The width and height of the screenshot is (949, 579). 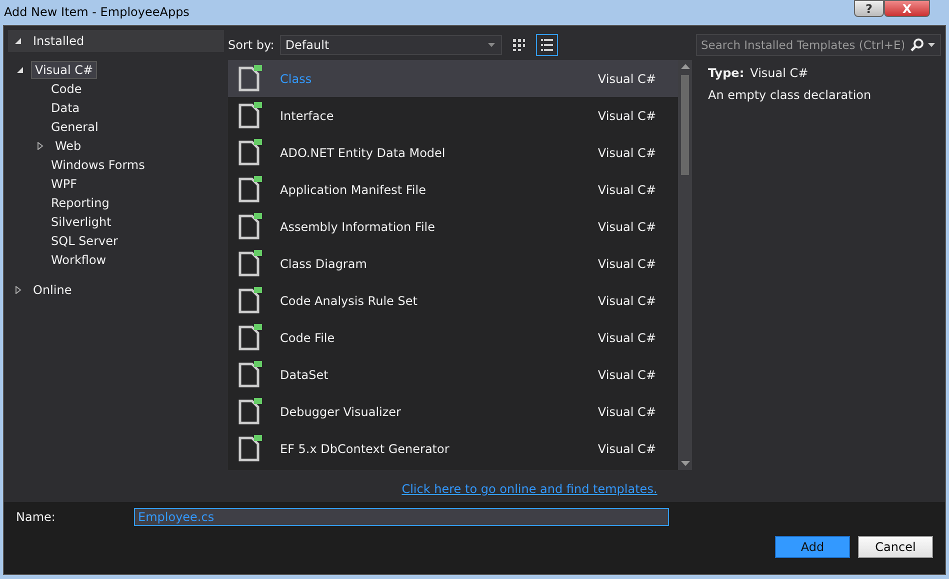 What do you see at coordinates (365, 449) in the screenshot?
I see `template-name: EF 5.x DbContext Generator` at bounding box center [365, 449].